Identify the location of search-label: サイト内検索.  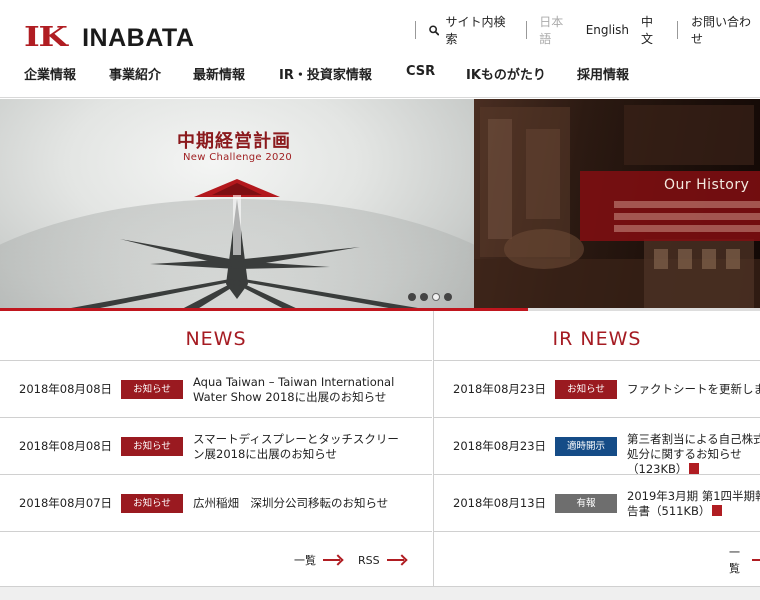
(475, 30).